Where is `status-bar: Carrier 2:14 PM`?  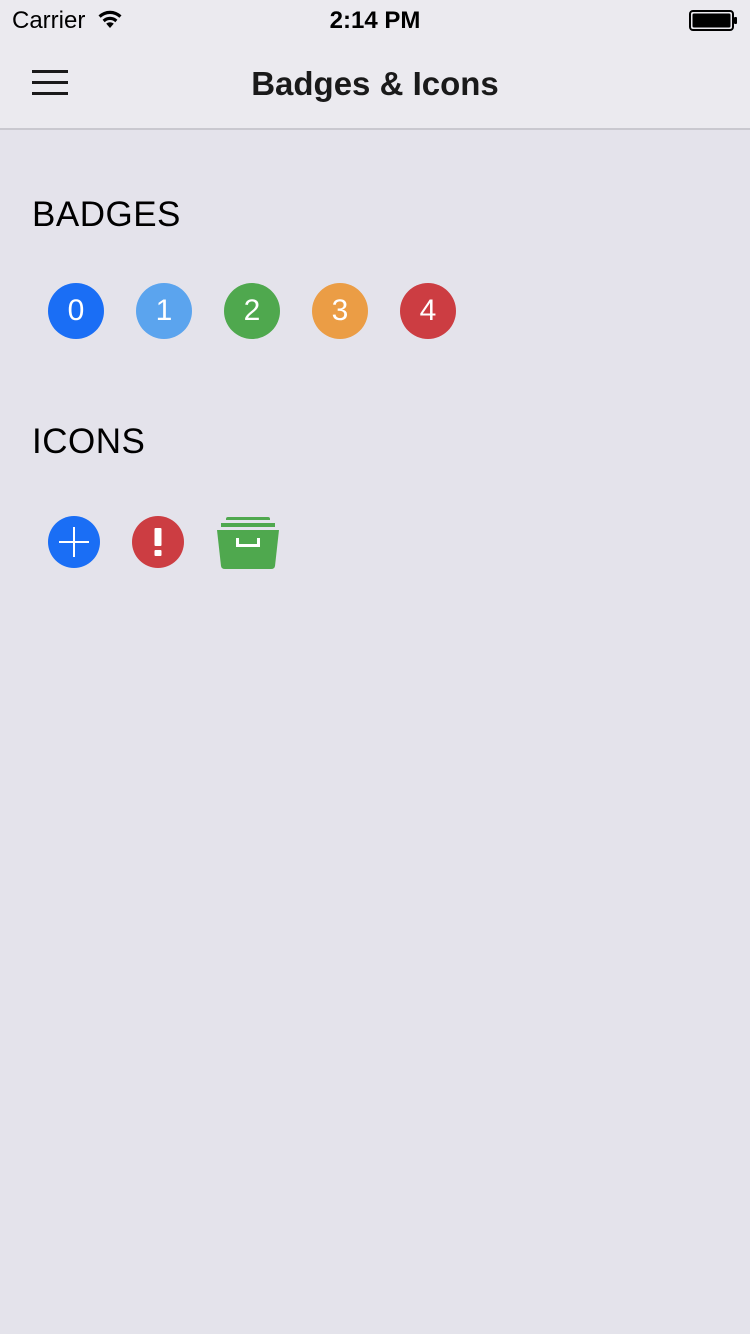
status-bar: Carrier 2:14 PM is located at coordinates (375, 20).